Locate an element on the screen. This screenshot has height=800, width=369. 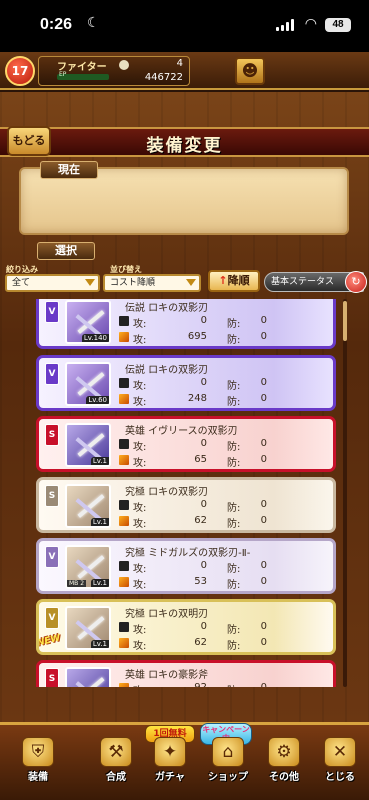
list-item: S Lv.1 究極 ロキの双影刃 攻: 0 防: 0 攻: 62 防: 0 is located at coordinates (186, 505).